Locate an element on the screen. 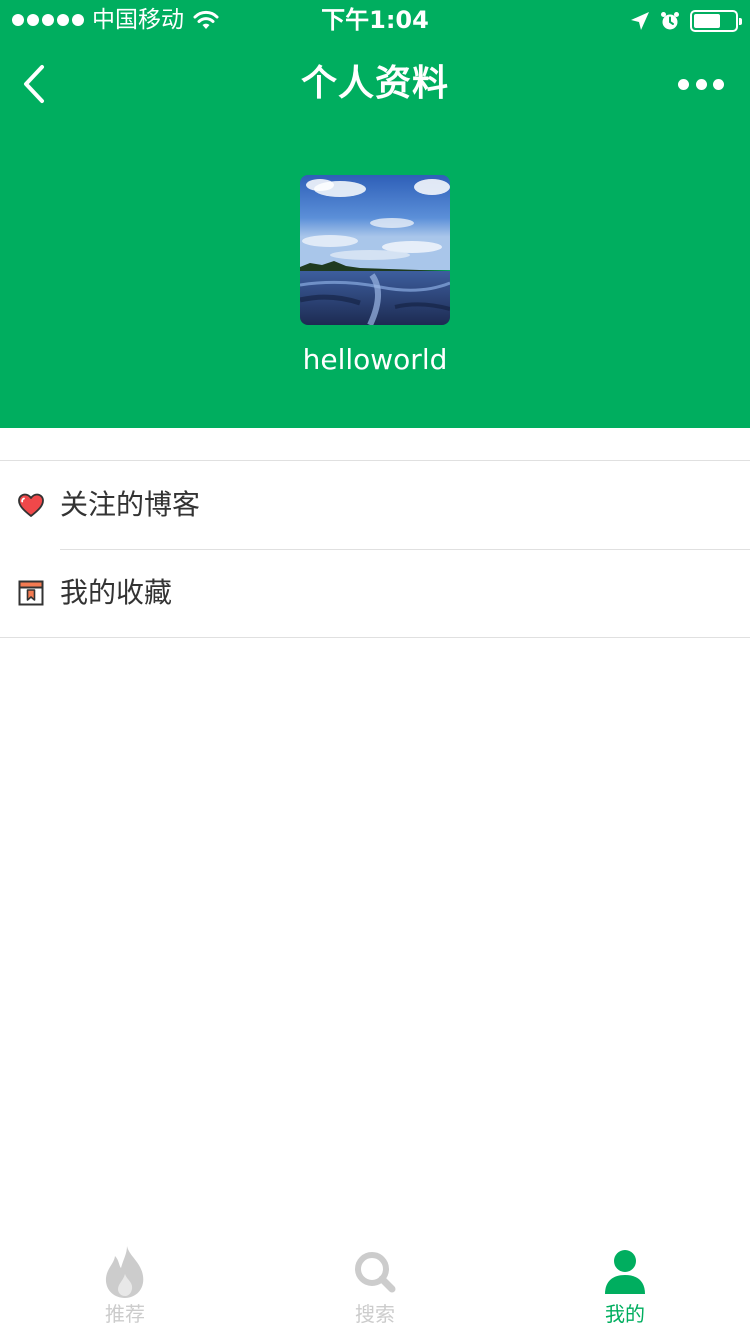 The height and width of the screenshot is (1334, 750). location-arrow-icon is located at coordinates (640, 21).